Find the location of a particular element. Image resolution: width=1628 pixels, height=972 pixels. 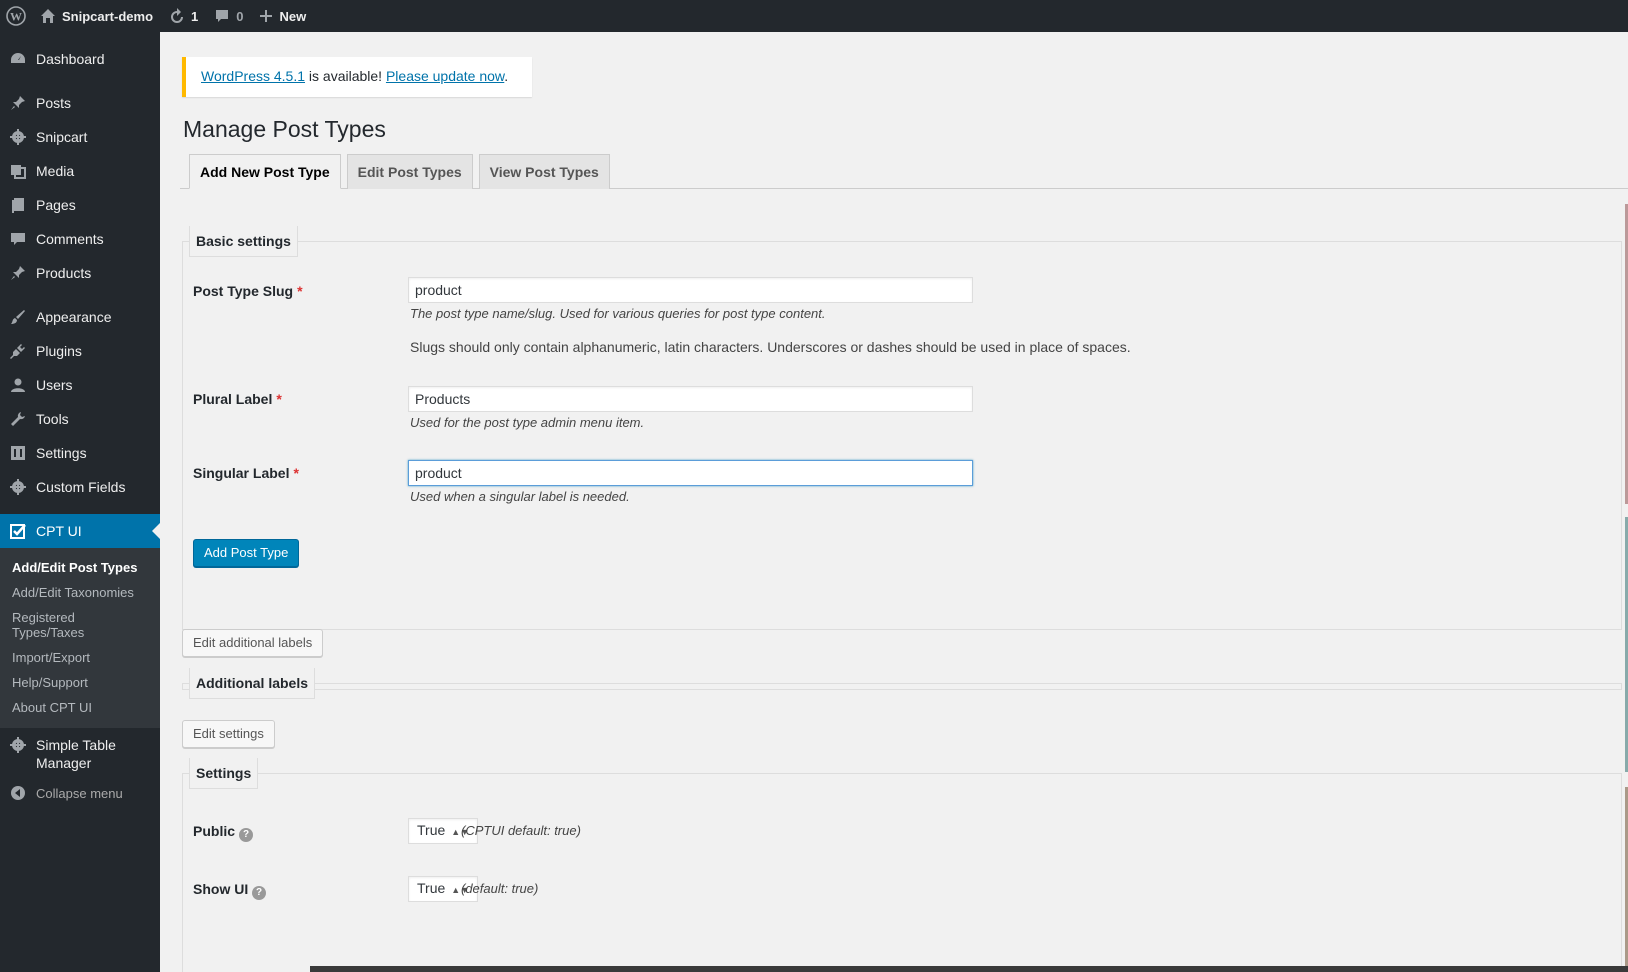

menu-comments: Comments is located at coordinates (80, 239).